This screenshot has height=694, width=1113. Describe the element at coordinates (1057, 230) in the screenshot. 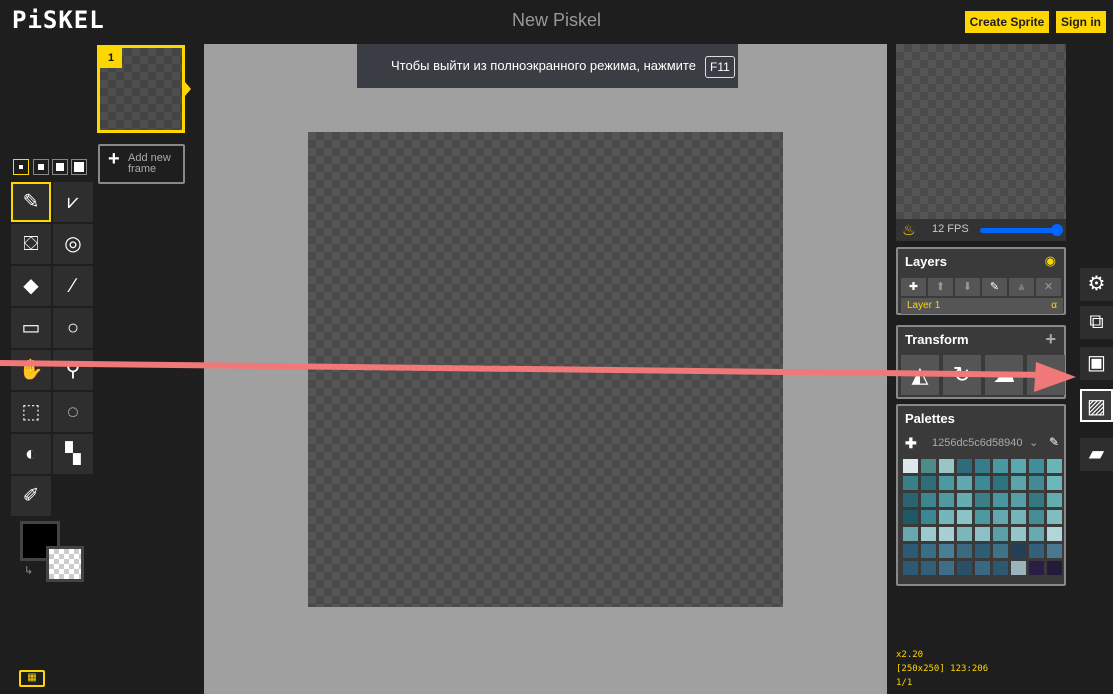

I see `fps-slider-handle` at that location.